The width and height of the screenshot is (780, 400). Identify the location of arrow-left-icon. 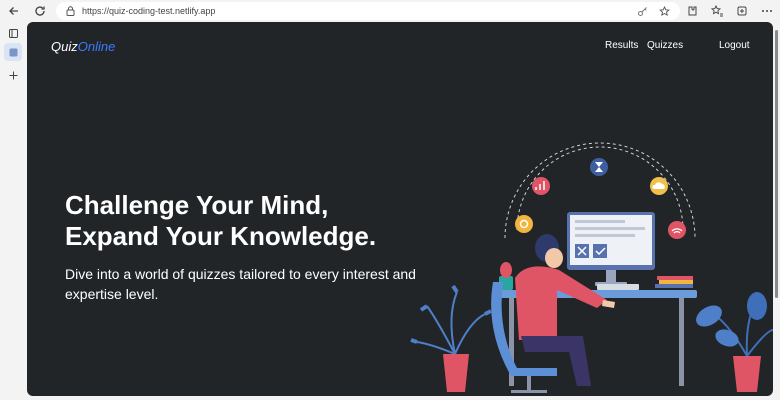
(13, 11).